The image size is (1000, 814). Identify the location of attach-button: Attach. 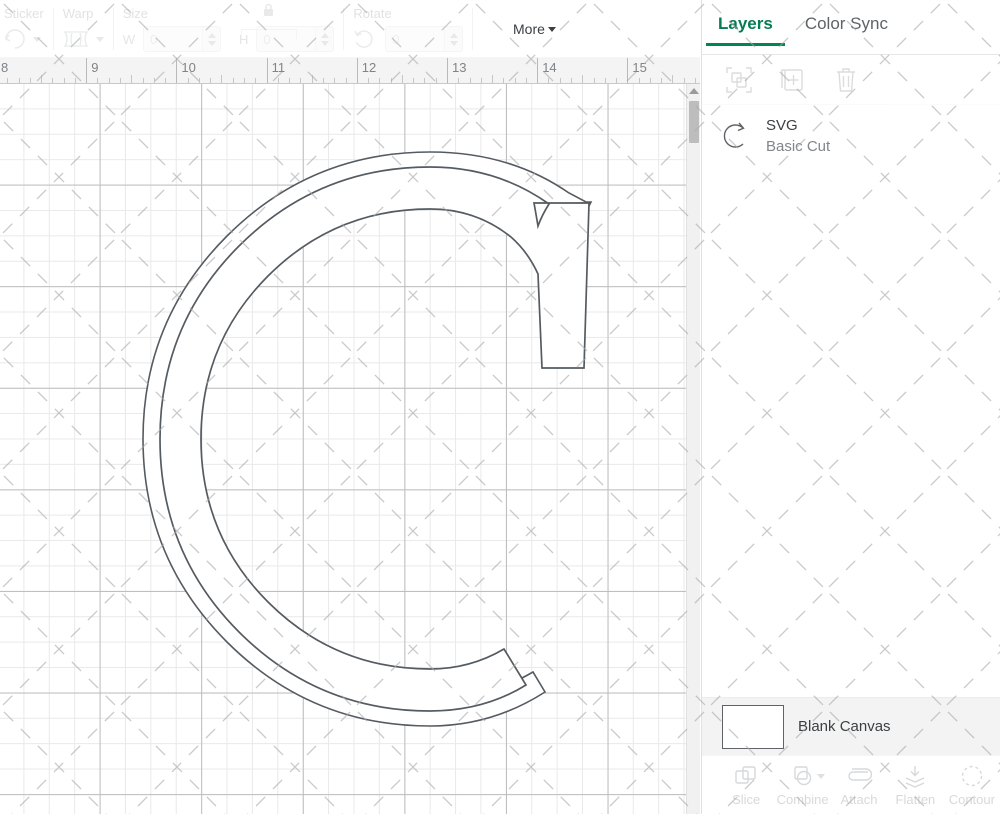
(859, 785).